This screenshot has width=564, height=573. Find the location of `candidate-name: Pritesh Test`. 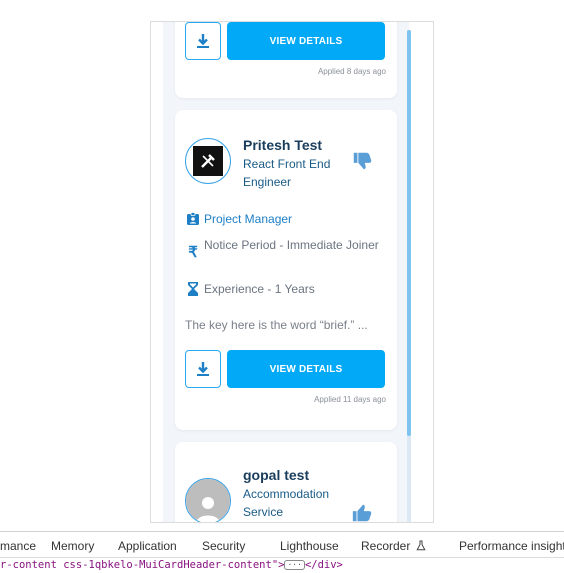

candidate-name: Pritesh Test is located at coordinates (283, 145).